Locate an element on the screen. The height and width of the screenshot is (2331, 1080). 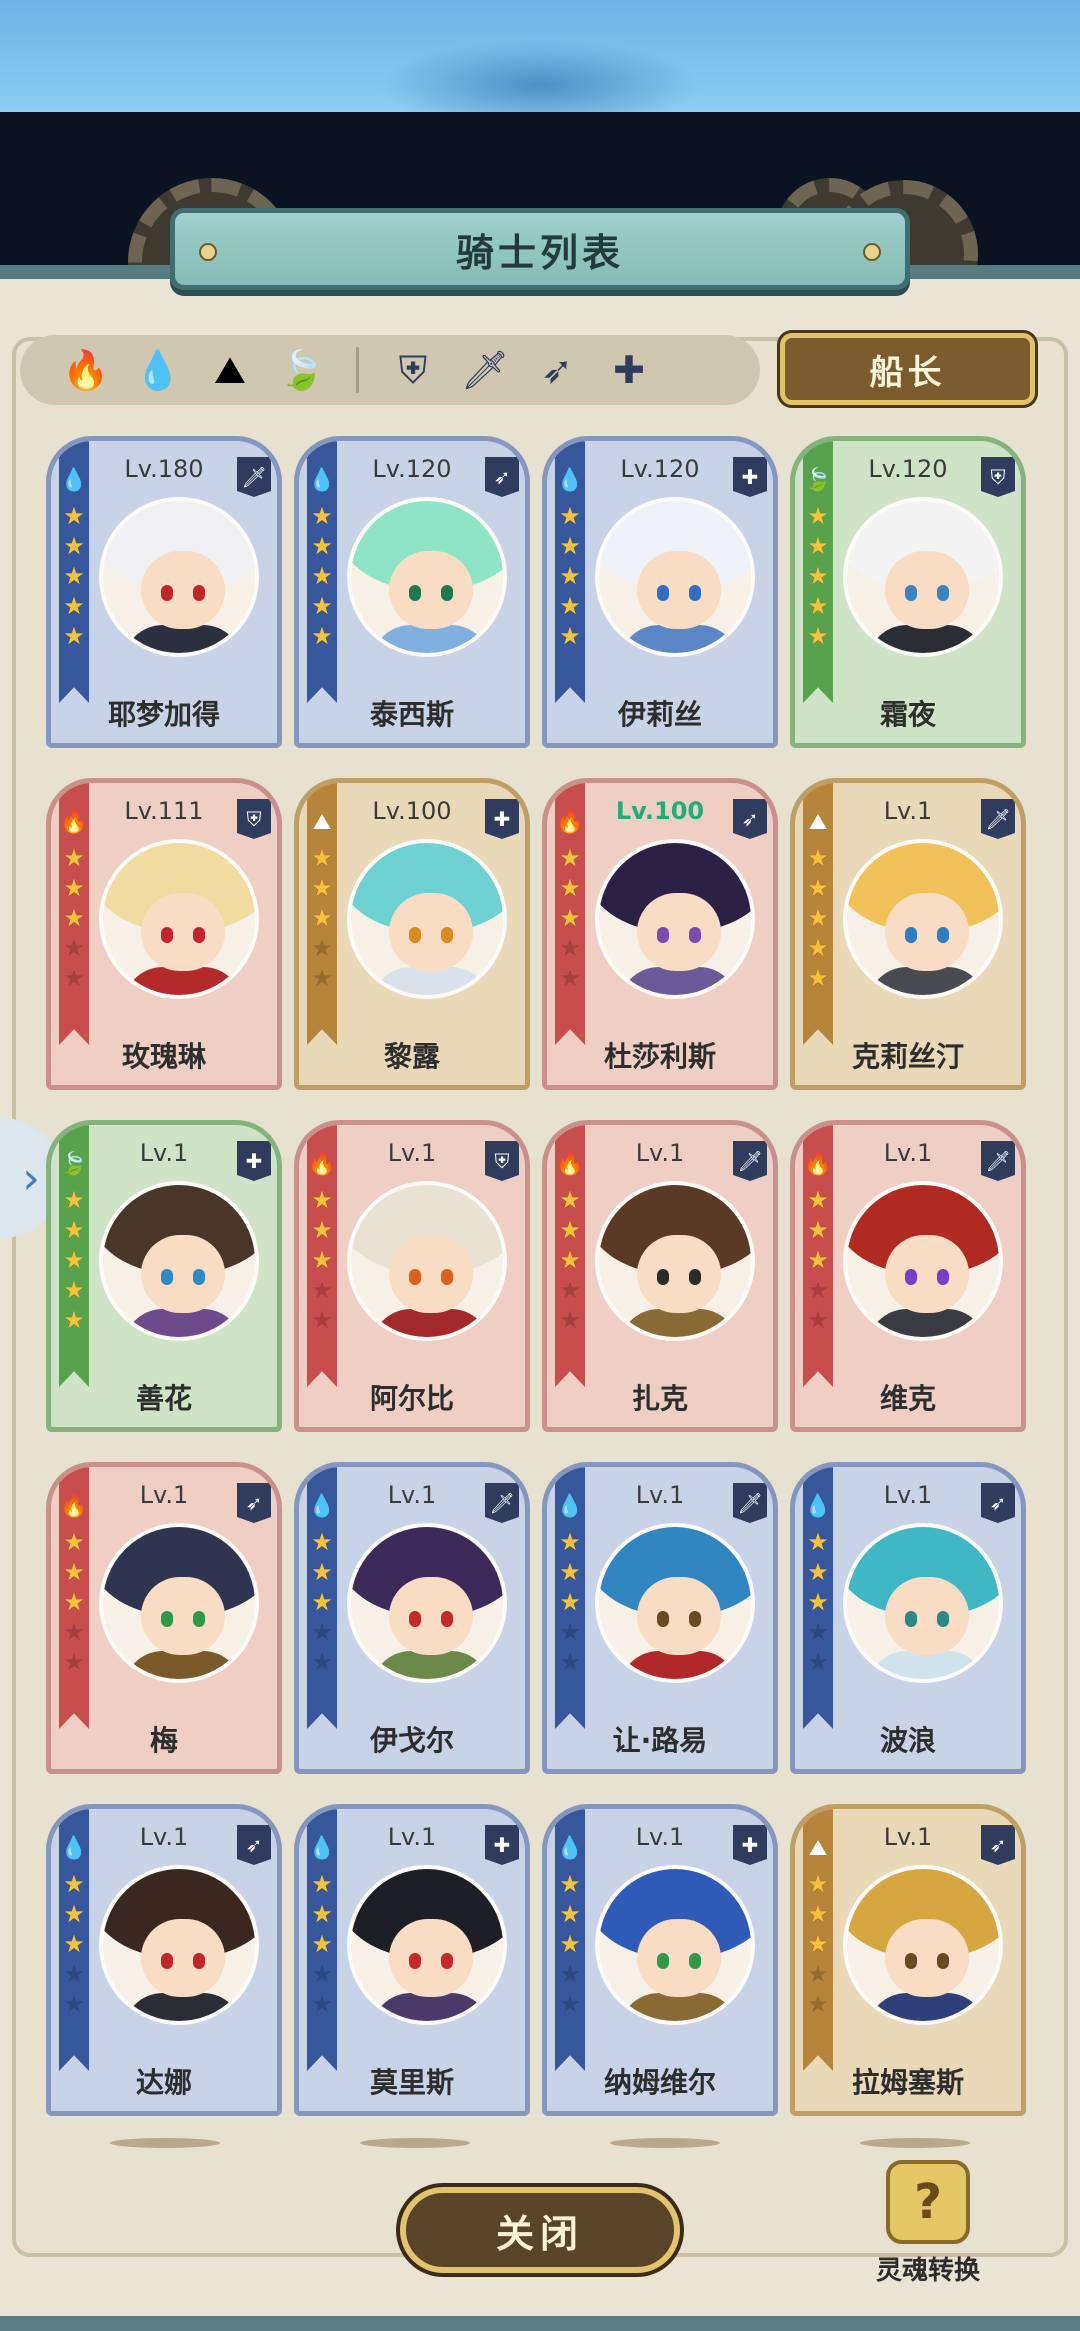
knight-name: 伊戈尔 is located at coordinates (411, 1740).